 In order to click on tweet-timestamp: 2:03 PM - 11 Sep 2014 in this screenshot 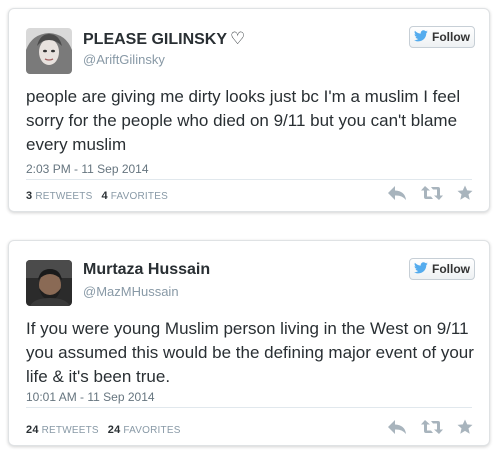, I will do `click(87, 169)`.